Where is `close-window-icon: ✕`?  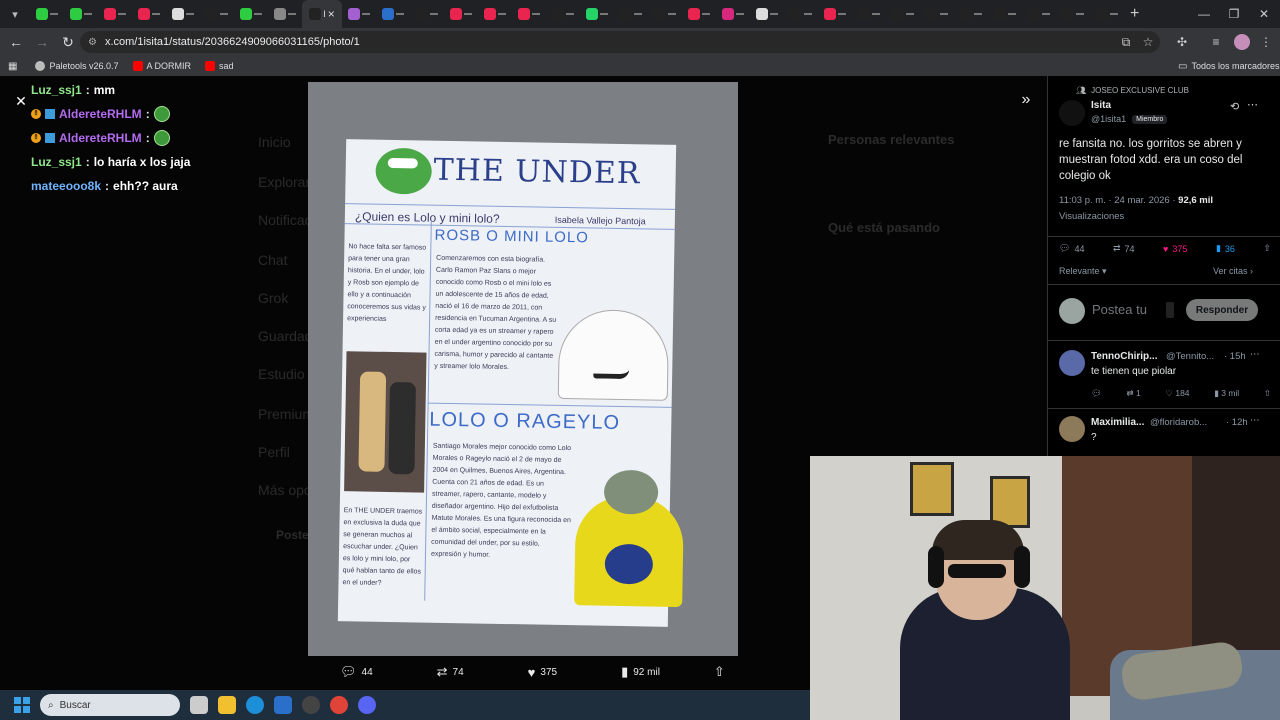 close-window-icon: ✕ is located at coordinates (1264, 14).